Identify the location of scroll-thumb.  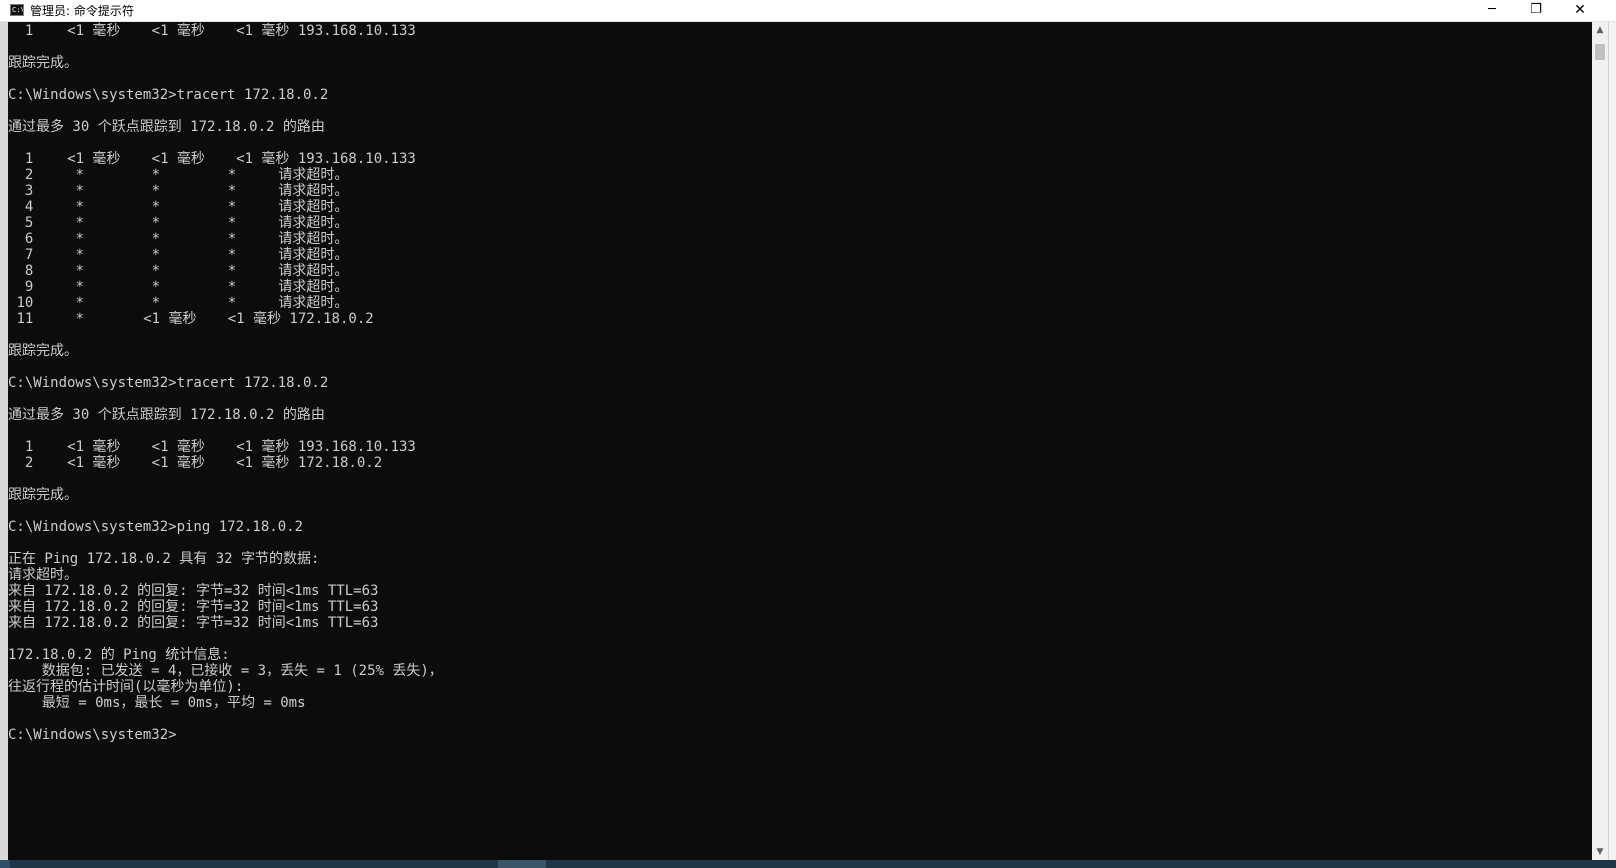
(1600, 52).